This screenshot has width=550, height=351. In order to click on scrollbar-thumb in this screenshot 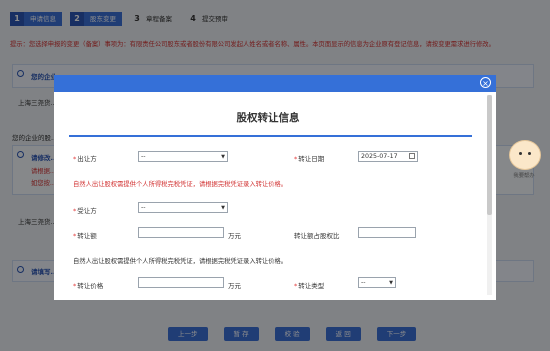, I will do `click(489, 155)`.